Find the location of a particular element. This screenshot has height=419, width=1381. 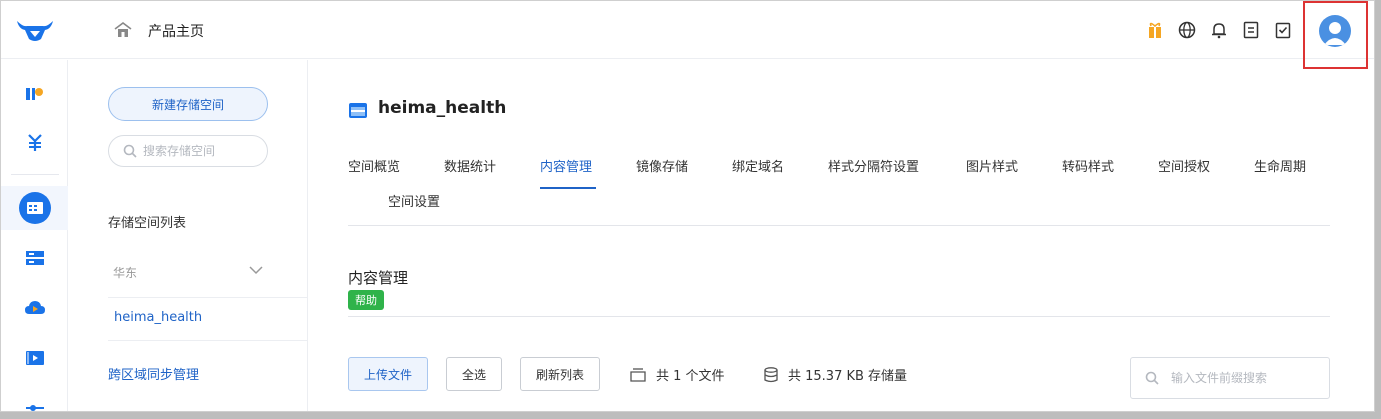

globe-icon is located at coordinates (1187, 30).